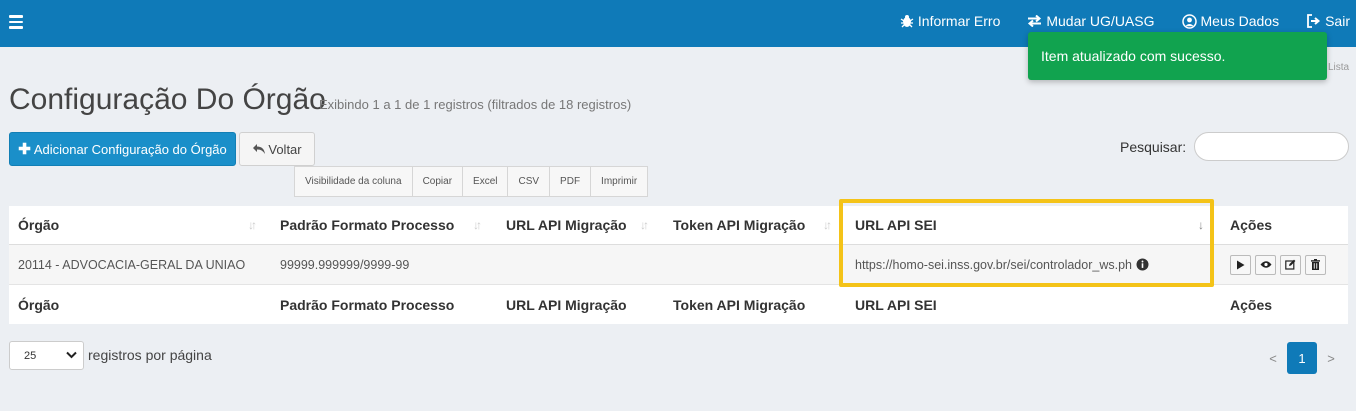  What do you see at coordinates (1284, 225) in the screenshot?
I see `col-header-acoes: Ações` at bounding box center [1284, 225].